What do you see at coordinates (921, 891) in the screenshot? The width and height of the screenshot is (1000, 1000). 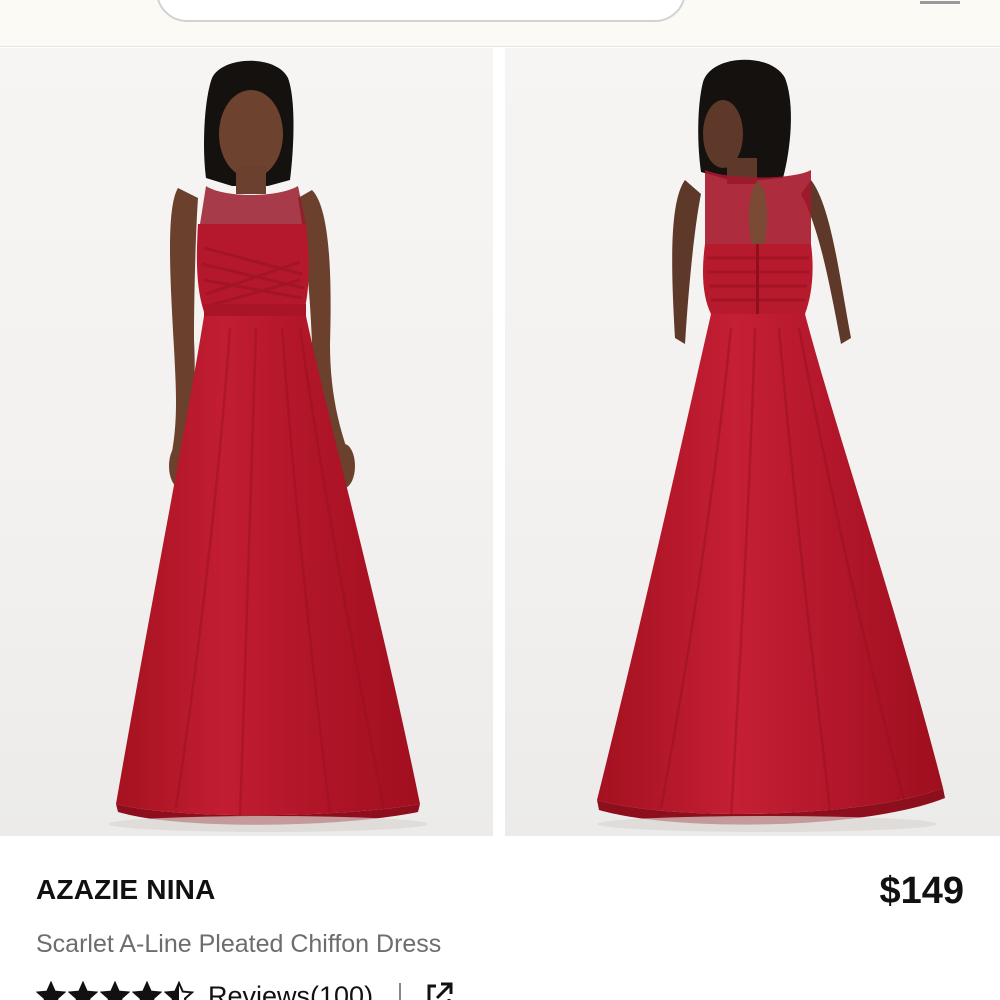 I see `product-price: $149` at bounding box center [921, 891].